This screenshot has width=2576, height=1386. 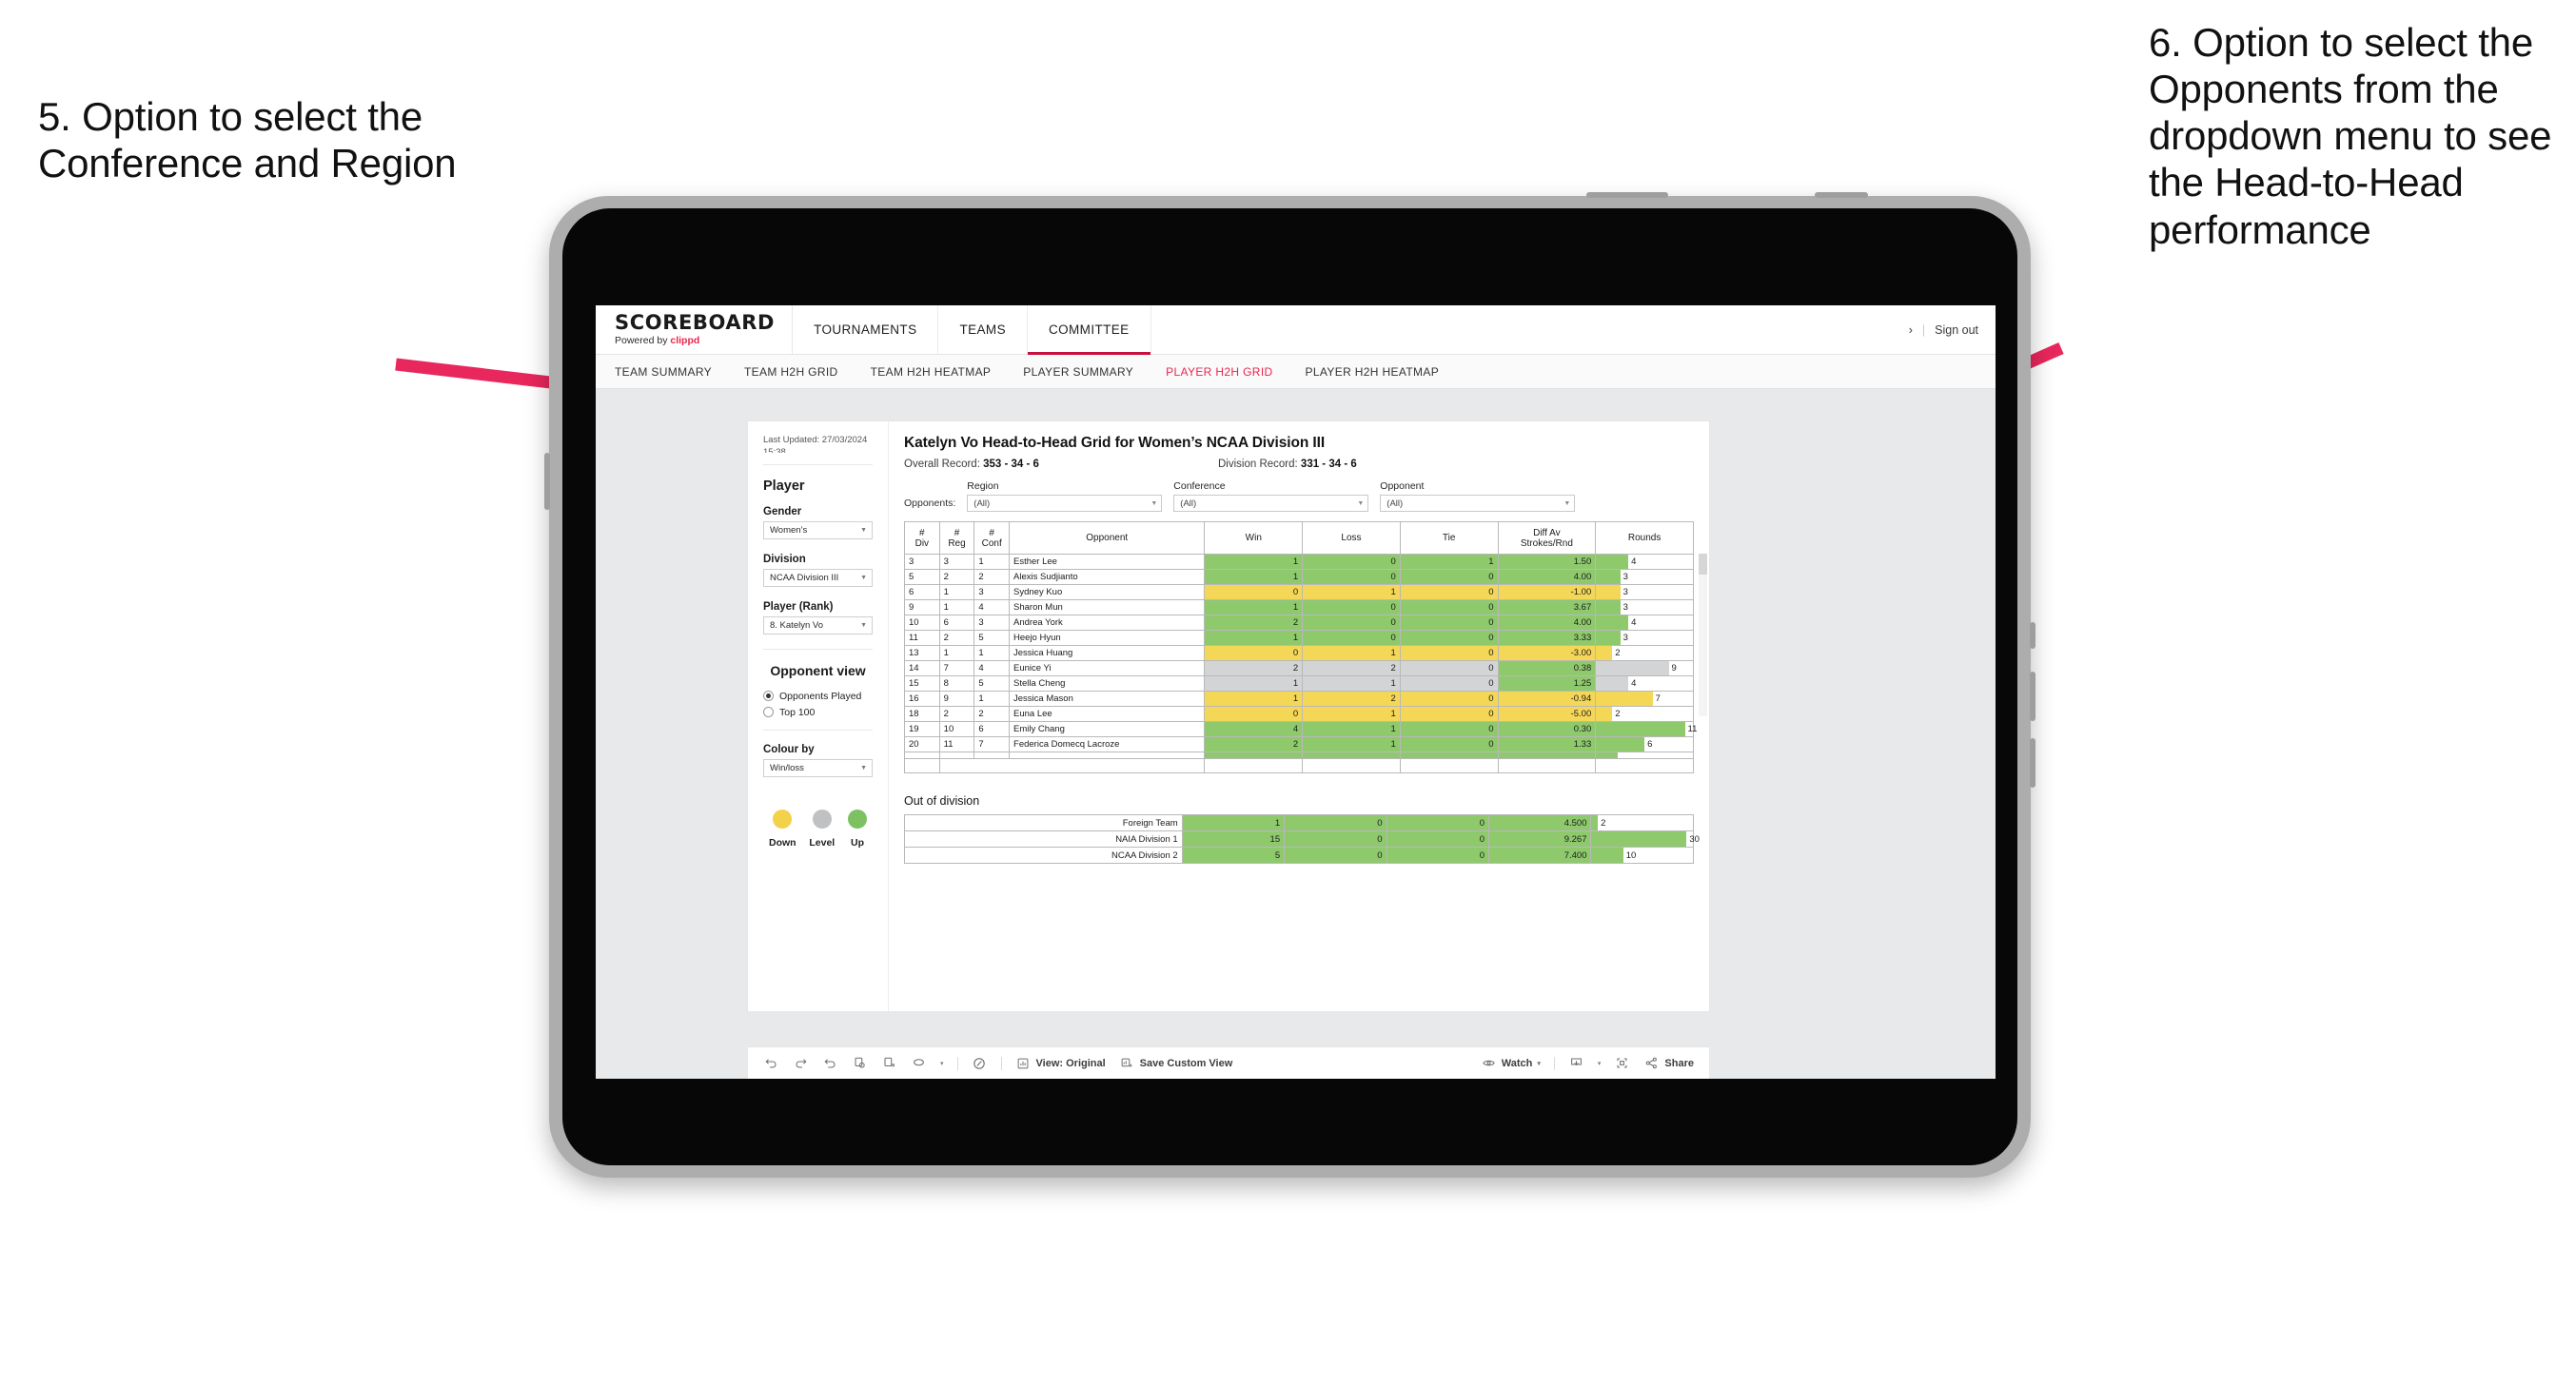 I want to click on radio-top-100: Top 100, so click(x=818, y=713).